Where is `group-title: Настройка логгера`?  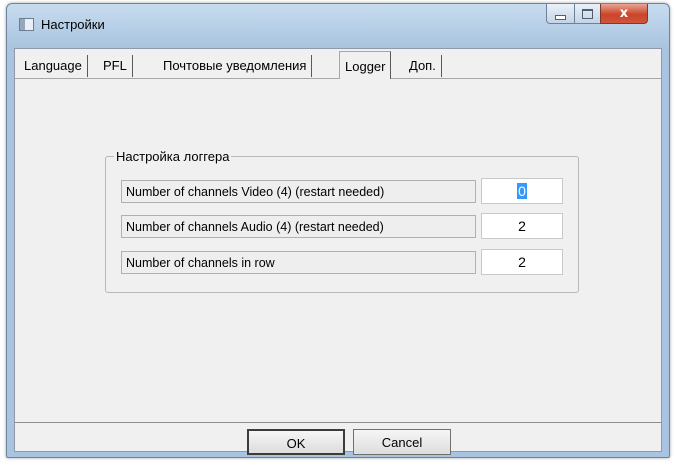
group-title: Настройка логгера is located at coordinates (173, 156).